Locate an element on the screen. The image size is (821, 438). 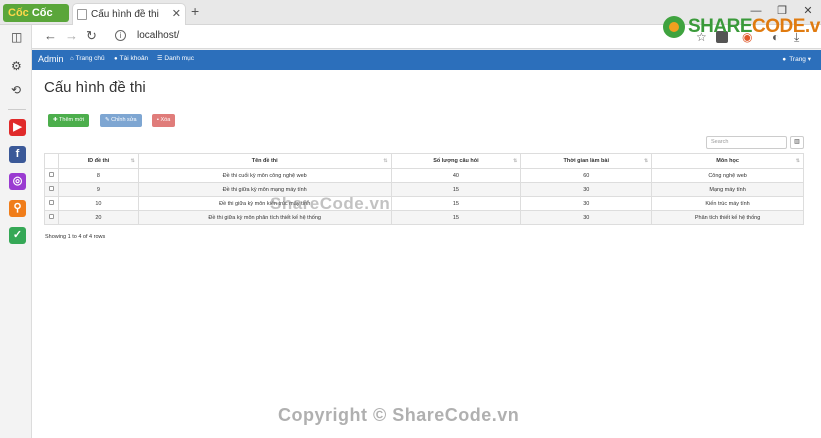
tab-title: Cấu hình đề thi is located at coordinates (125, 14).